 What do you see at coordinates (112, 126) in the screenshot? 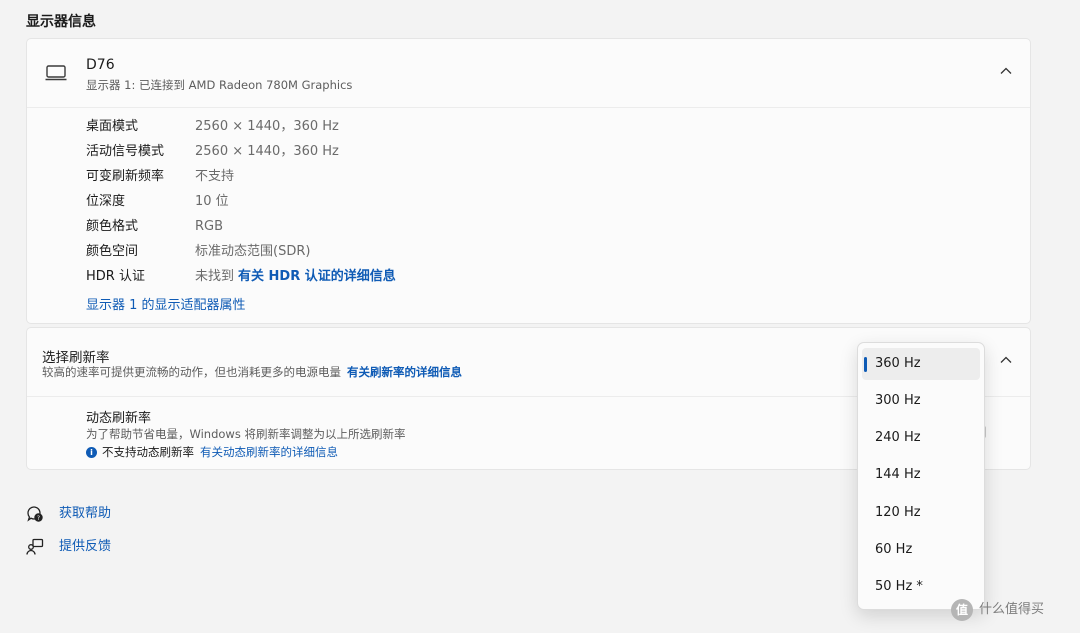
I see `info-label: 桌面模式` at bounding box center [112, 126].